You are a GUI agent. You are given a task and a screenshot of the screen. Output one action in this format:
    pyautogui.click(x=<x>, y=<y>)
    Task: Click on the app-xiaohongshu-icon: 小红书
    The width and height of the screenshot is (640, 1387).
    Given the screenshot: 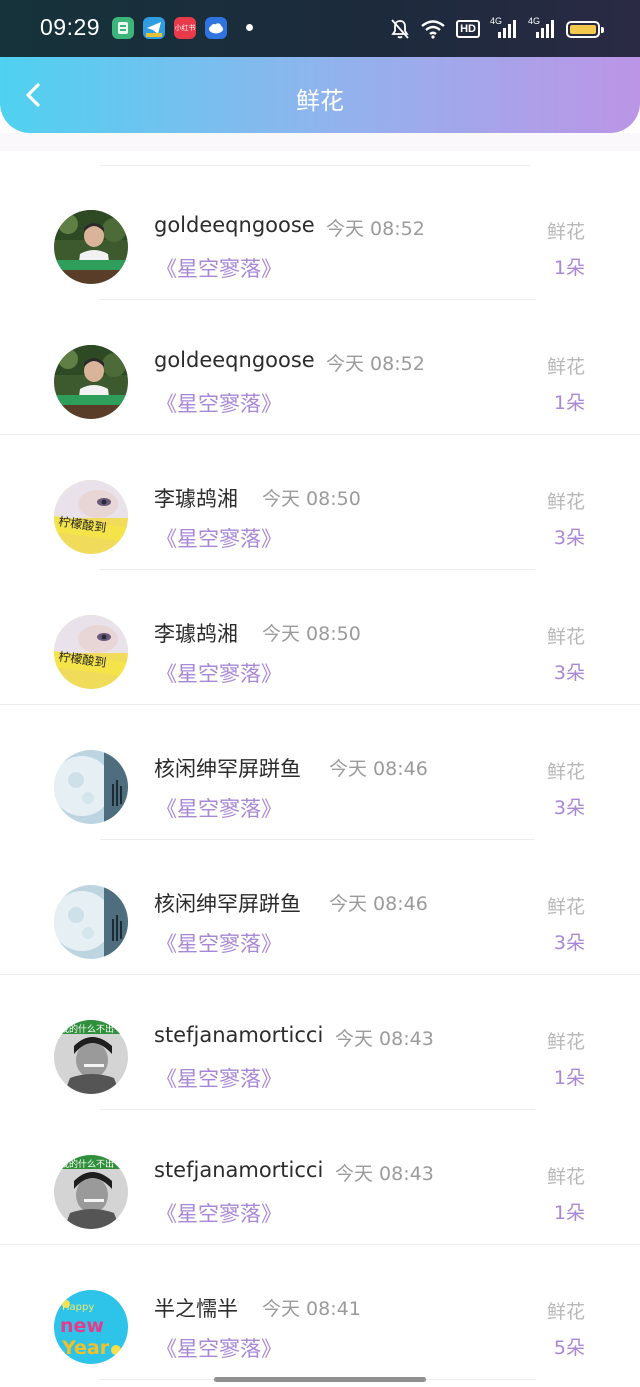 What is the action you would take?
    pyautogui.click(x=185, y=28)
    